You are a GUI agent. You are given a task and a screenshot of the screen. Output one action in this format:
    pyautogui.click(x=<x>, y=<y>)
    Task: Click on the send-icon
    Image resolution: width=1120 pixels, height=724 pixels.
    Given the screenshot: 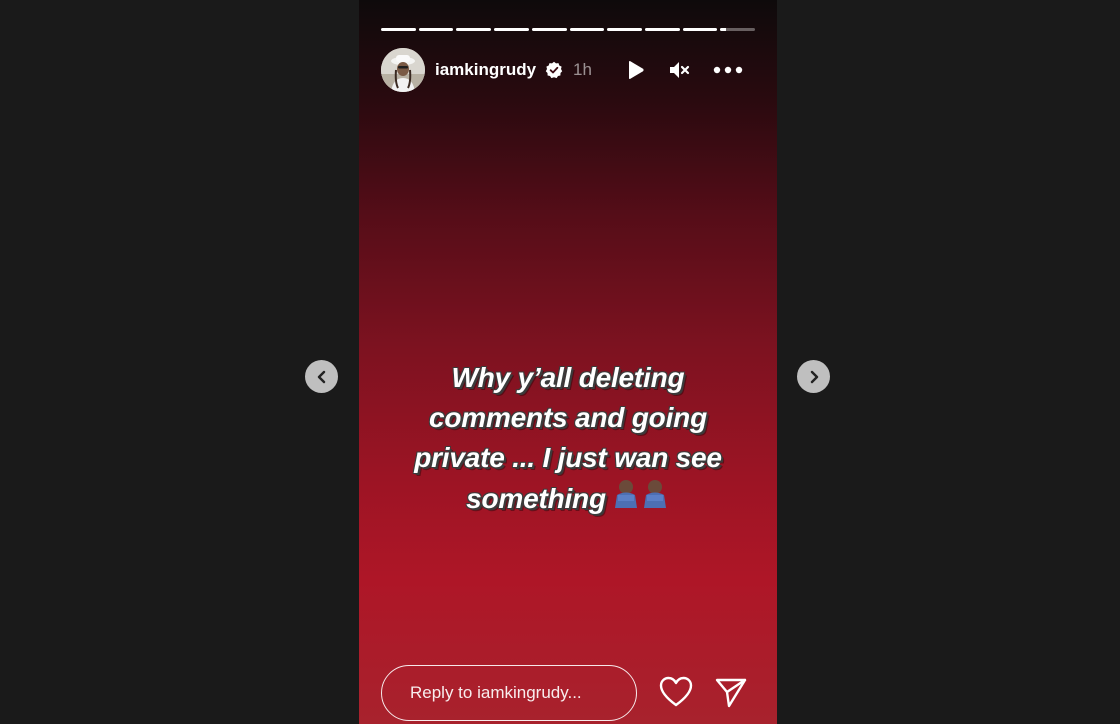 What is the action you would take?
    pyautogui.click(x=731, y=693)
    